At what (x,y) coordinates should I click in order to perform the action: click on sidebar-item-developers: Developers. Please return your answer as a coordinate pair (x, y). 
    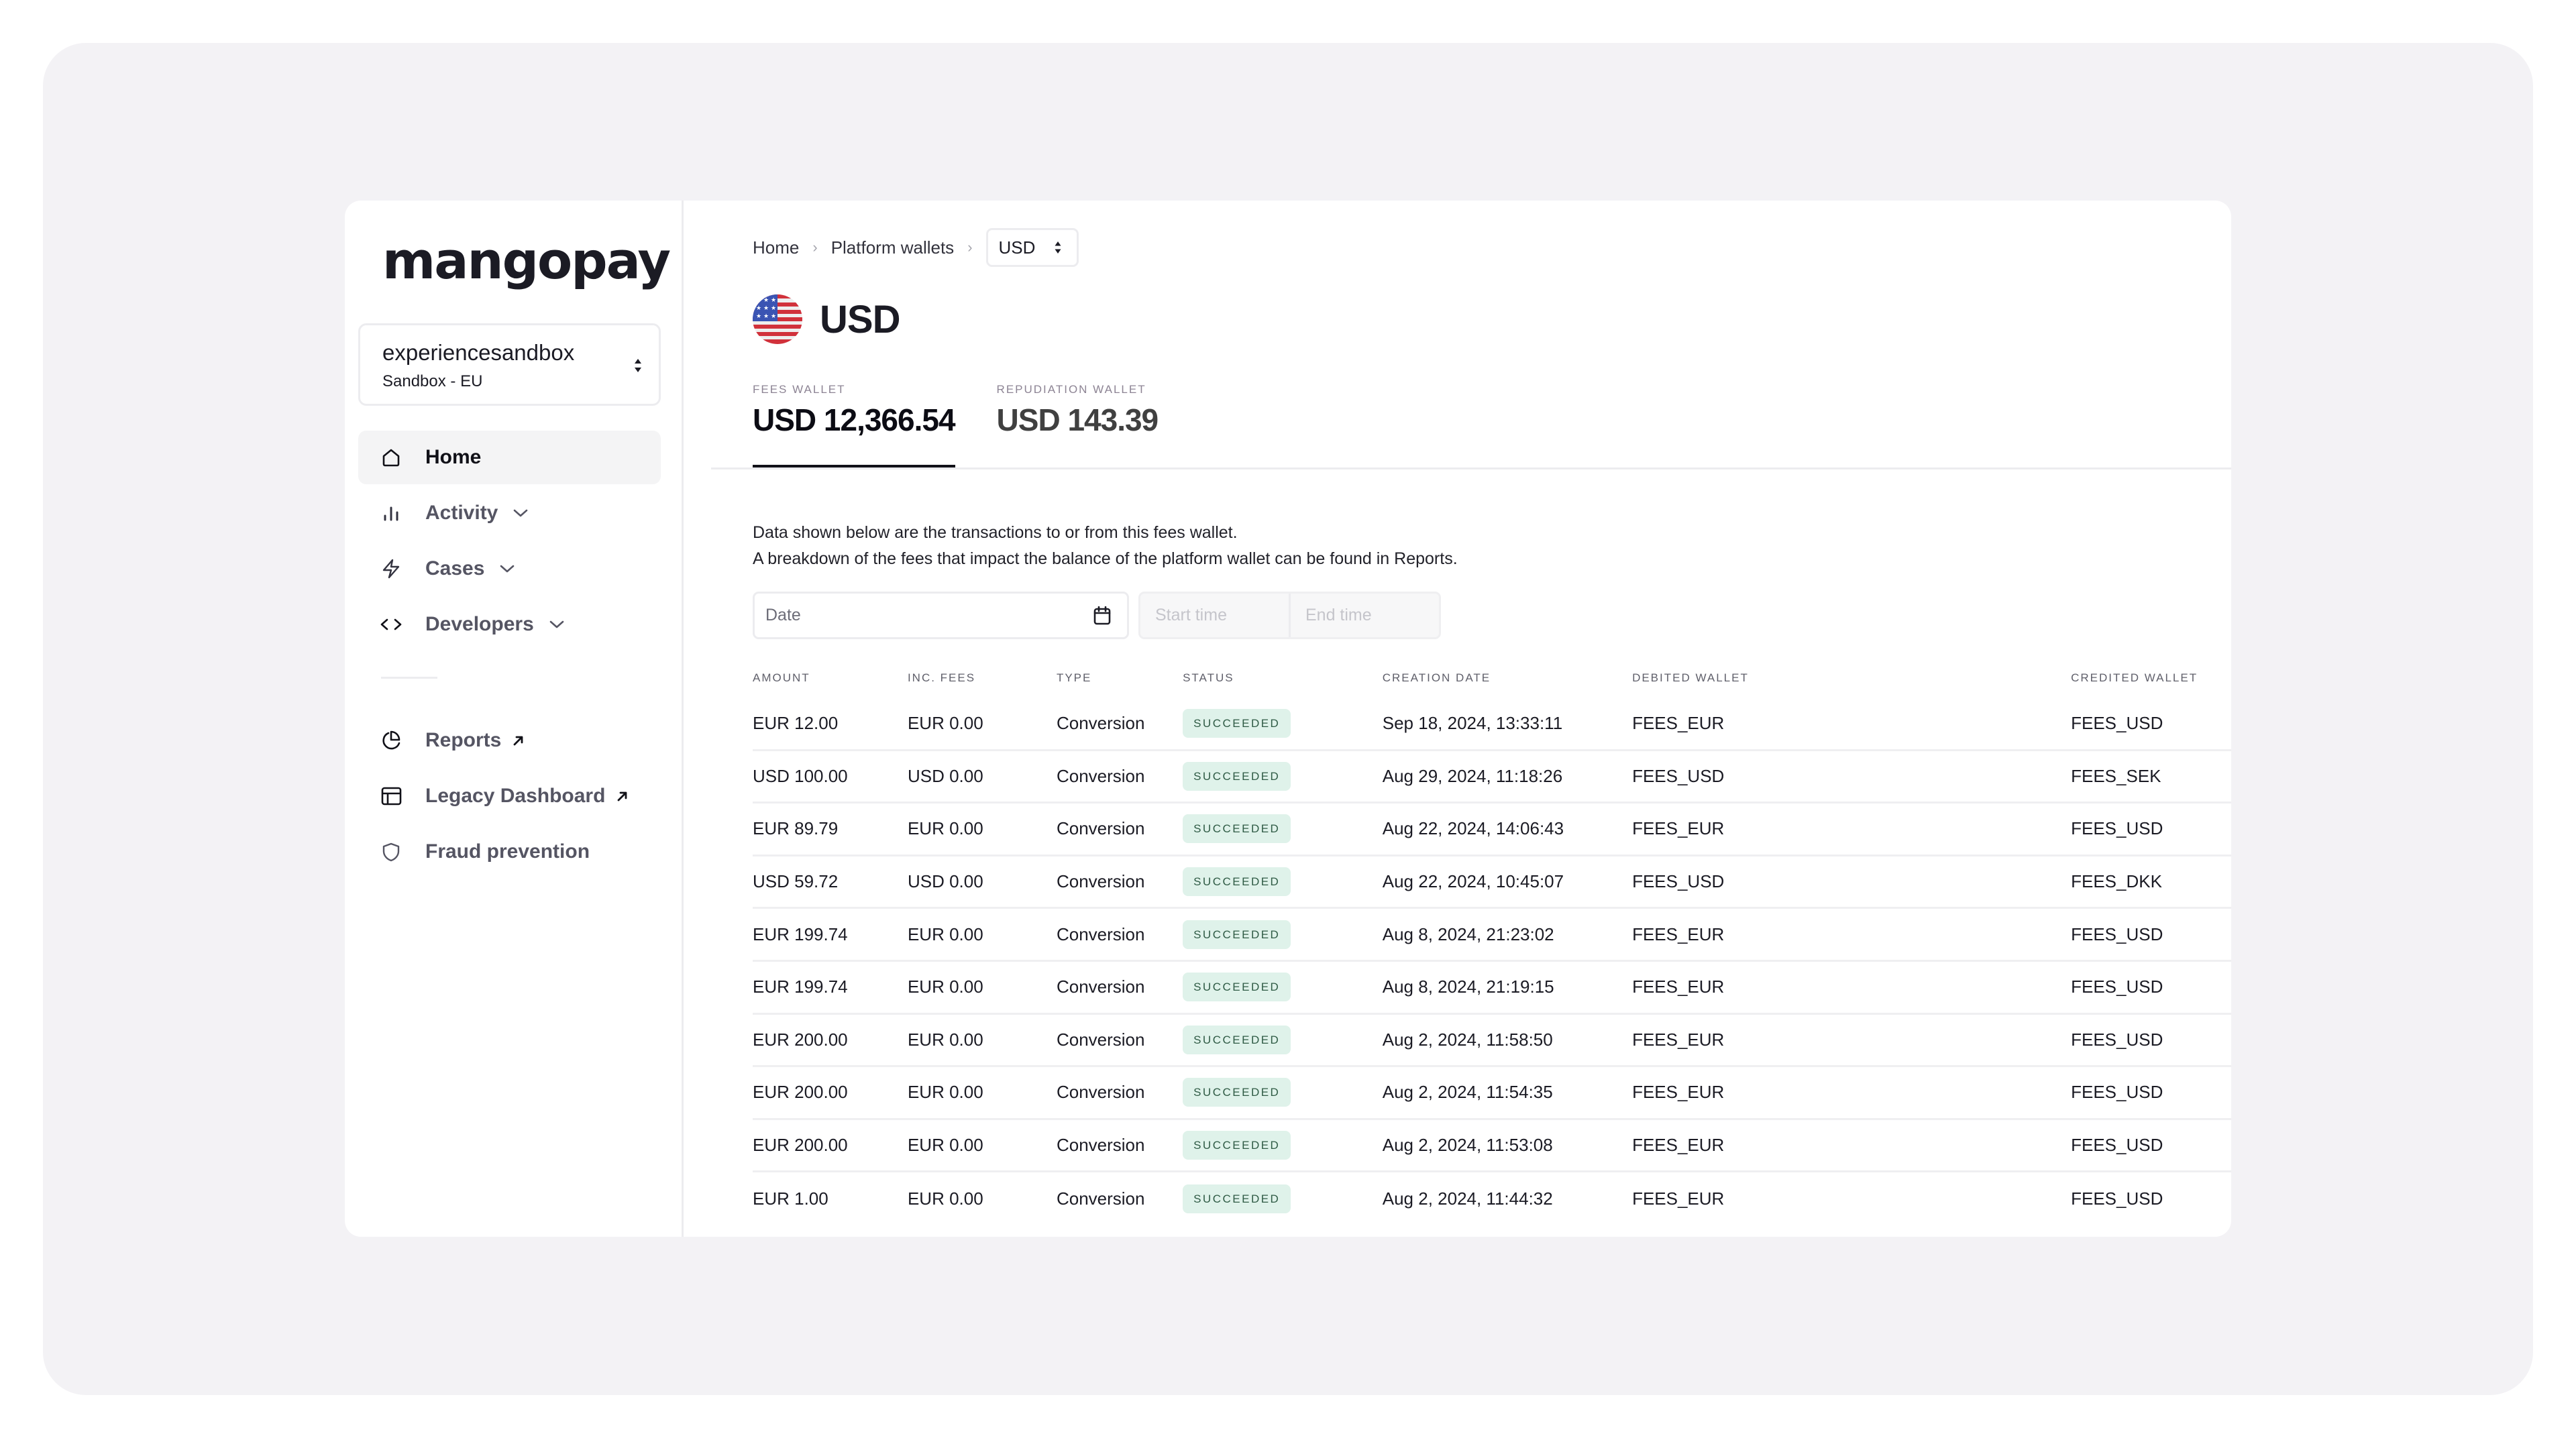
    Looking at the image, I should click on (509, 624).